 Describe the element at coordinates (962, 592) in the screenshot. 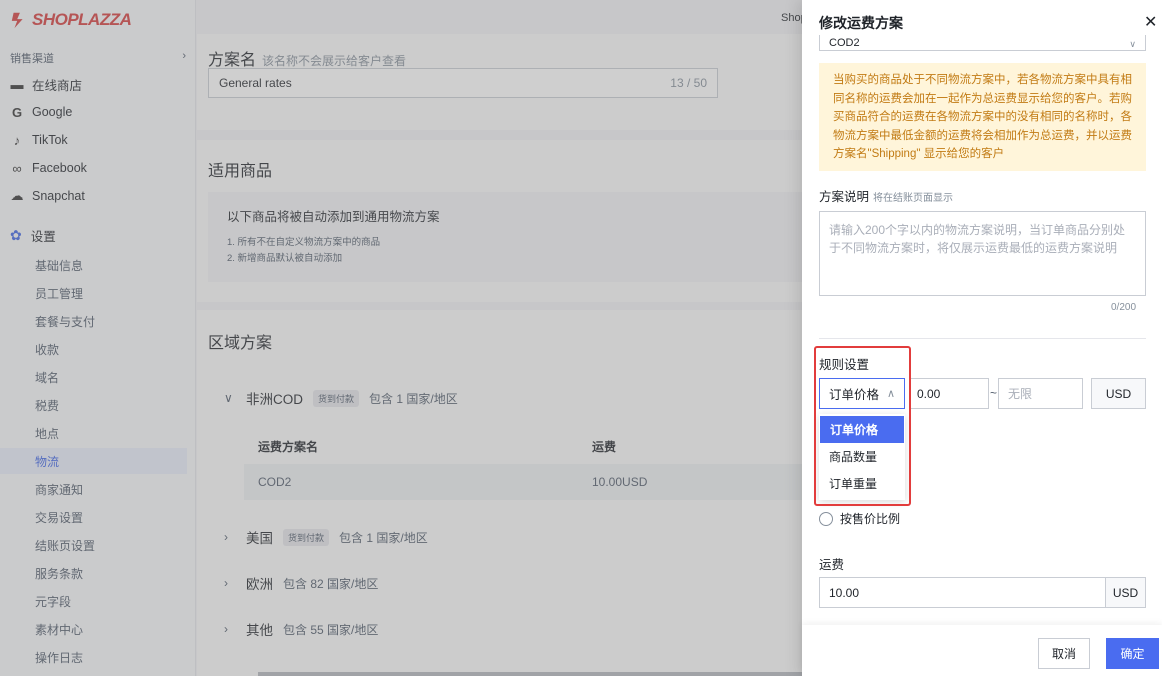

I see `shipping-fee-input: 10.00` at that location.